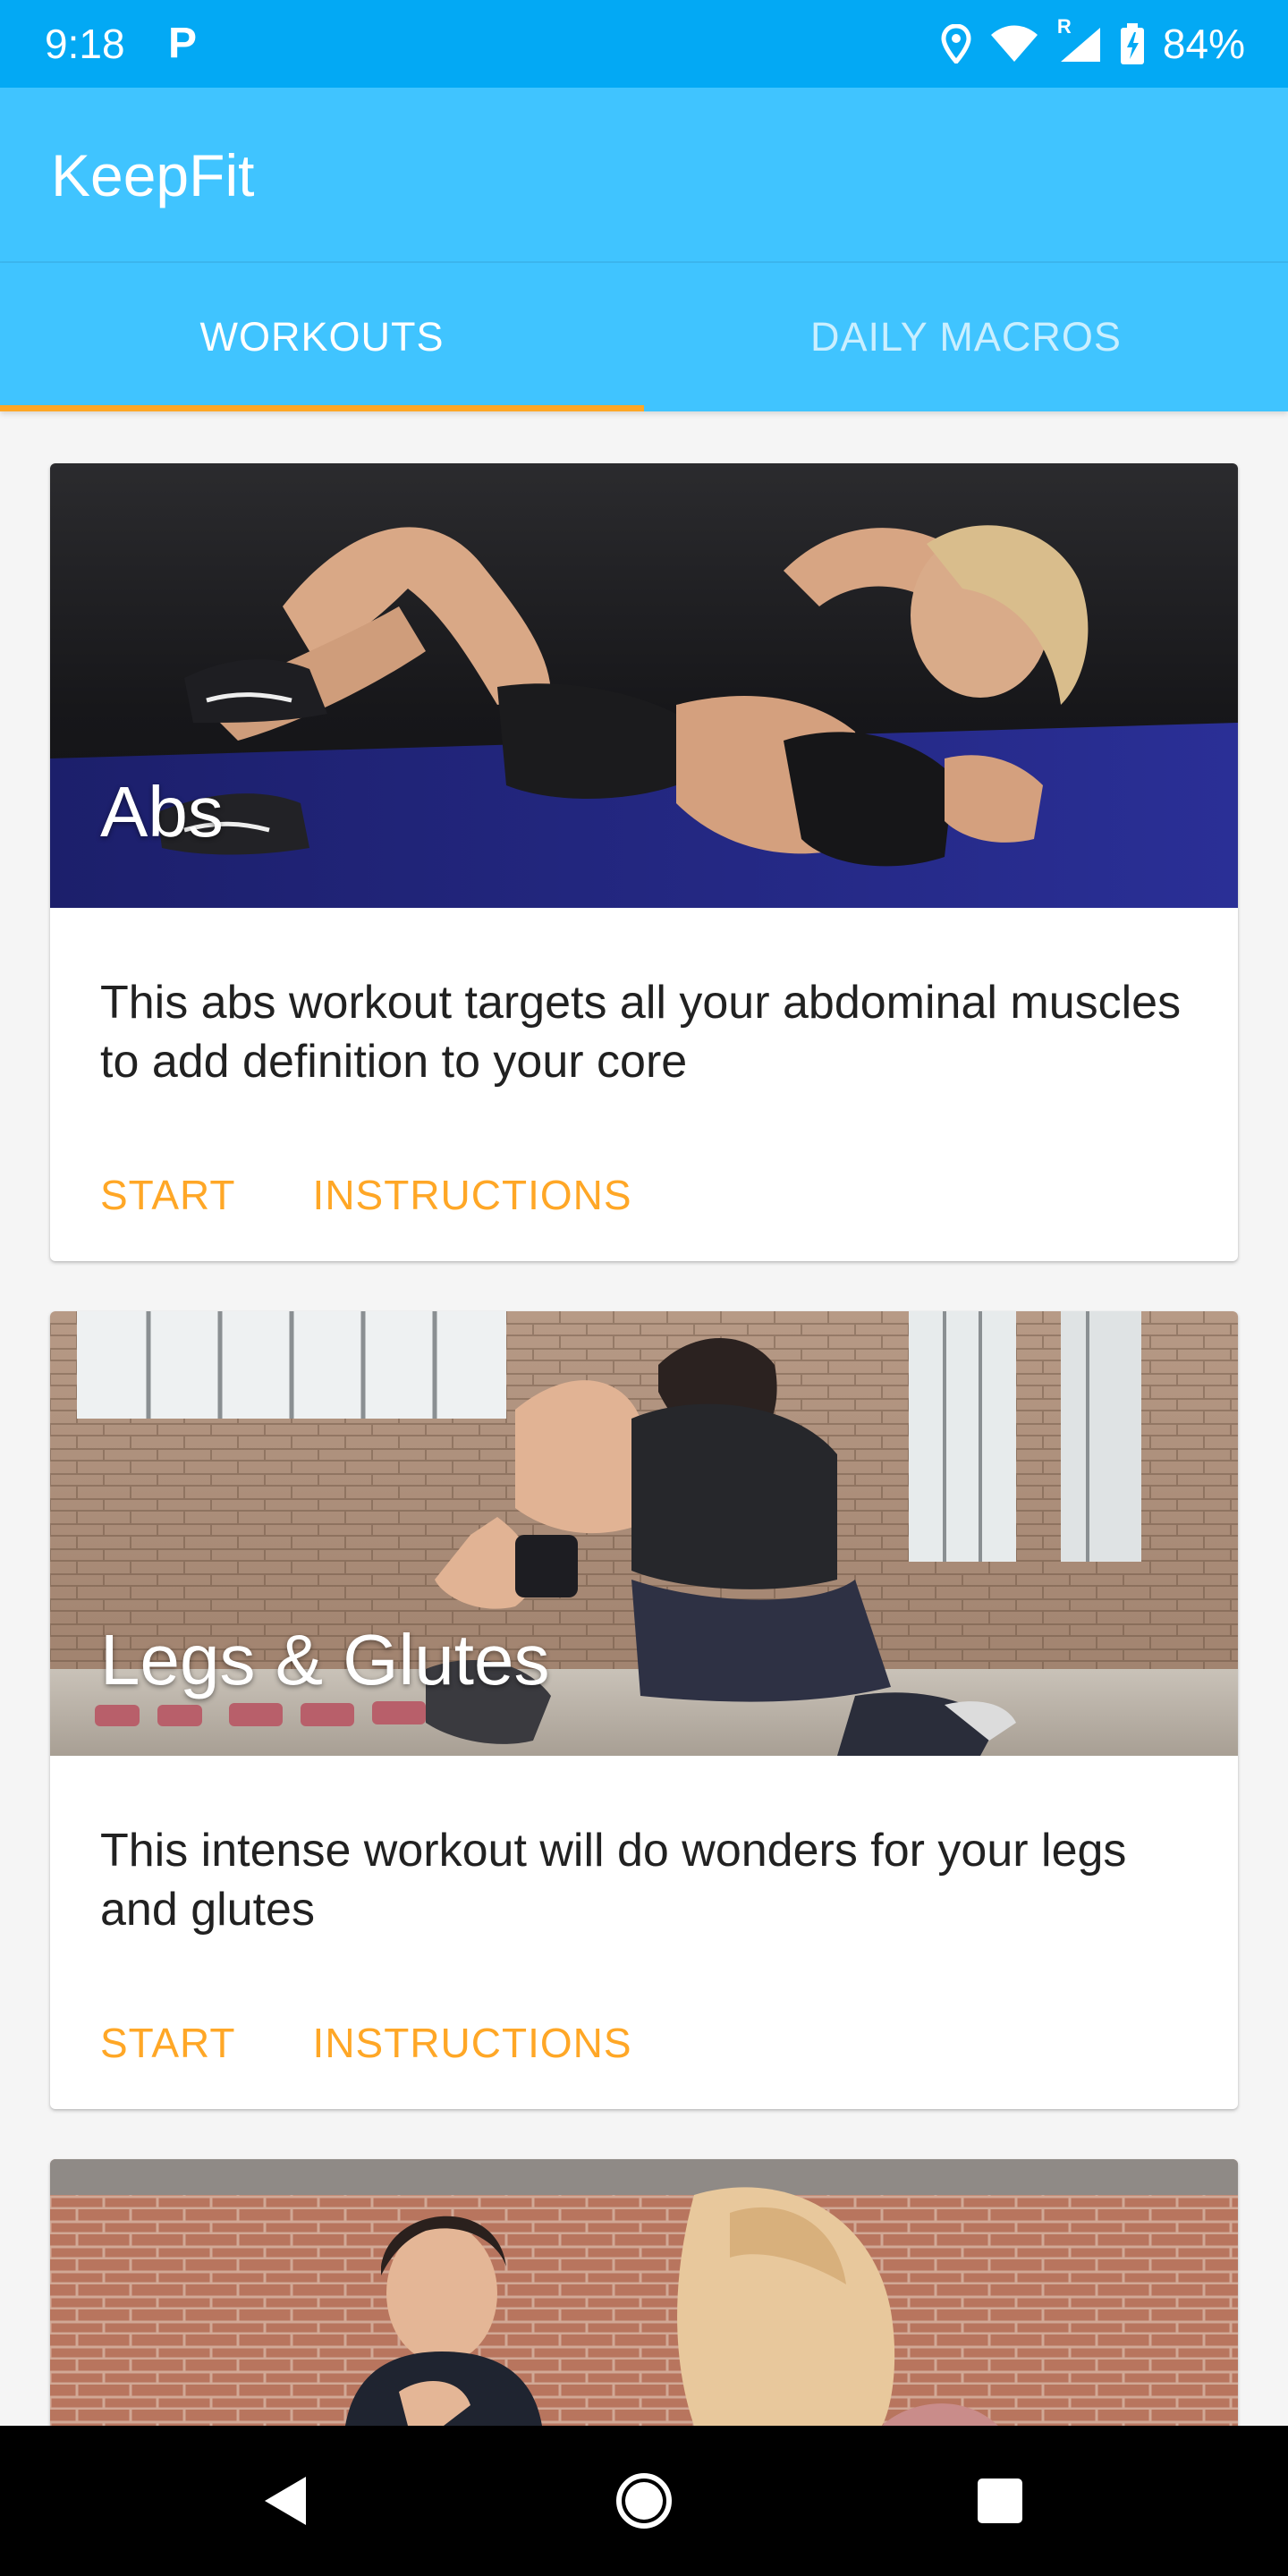 The height and width of the screenshot is (2576, 1288). What do you see at coordinates (1079, 39) in the screenshot?
I see `cell-signal-icon: R` at bounding box center [1079, 39].